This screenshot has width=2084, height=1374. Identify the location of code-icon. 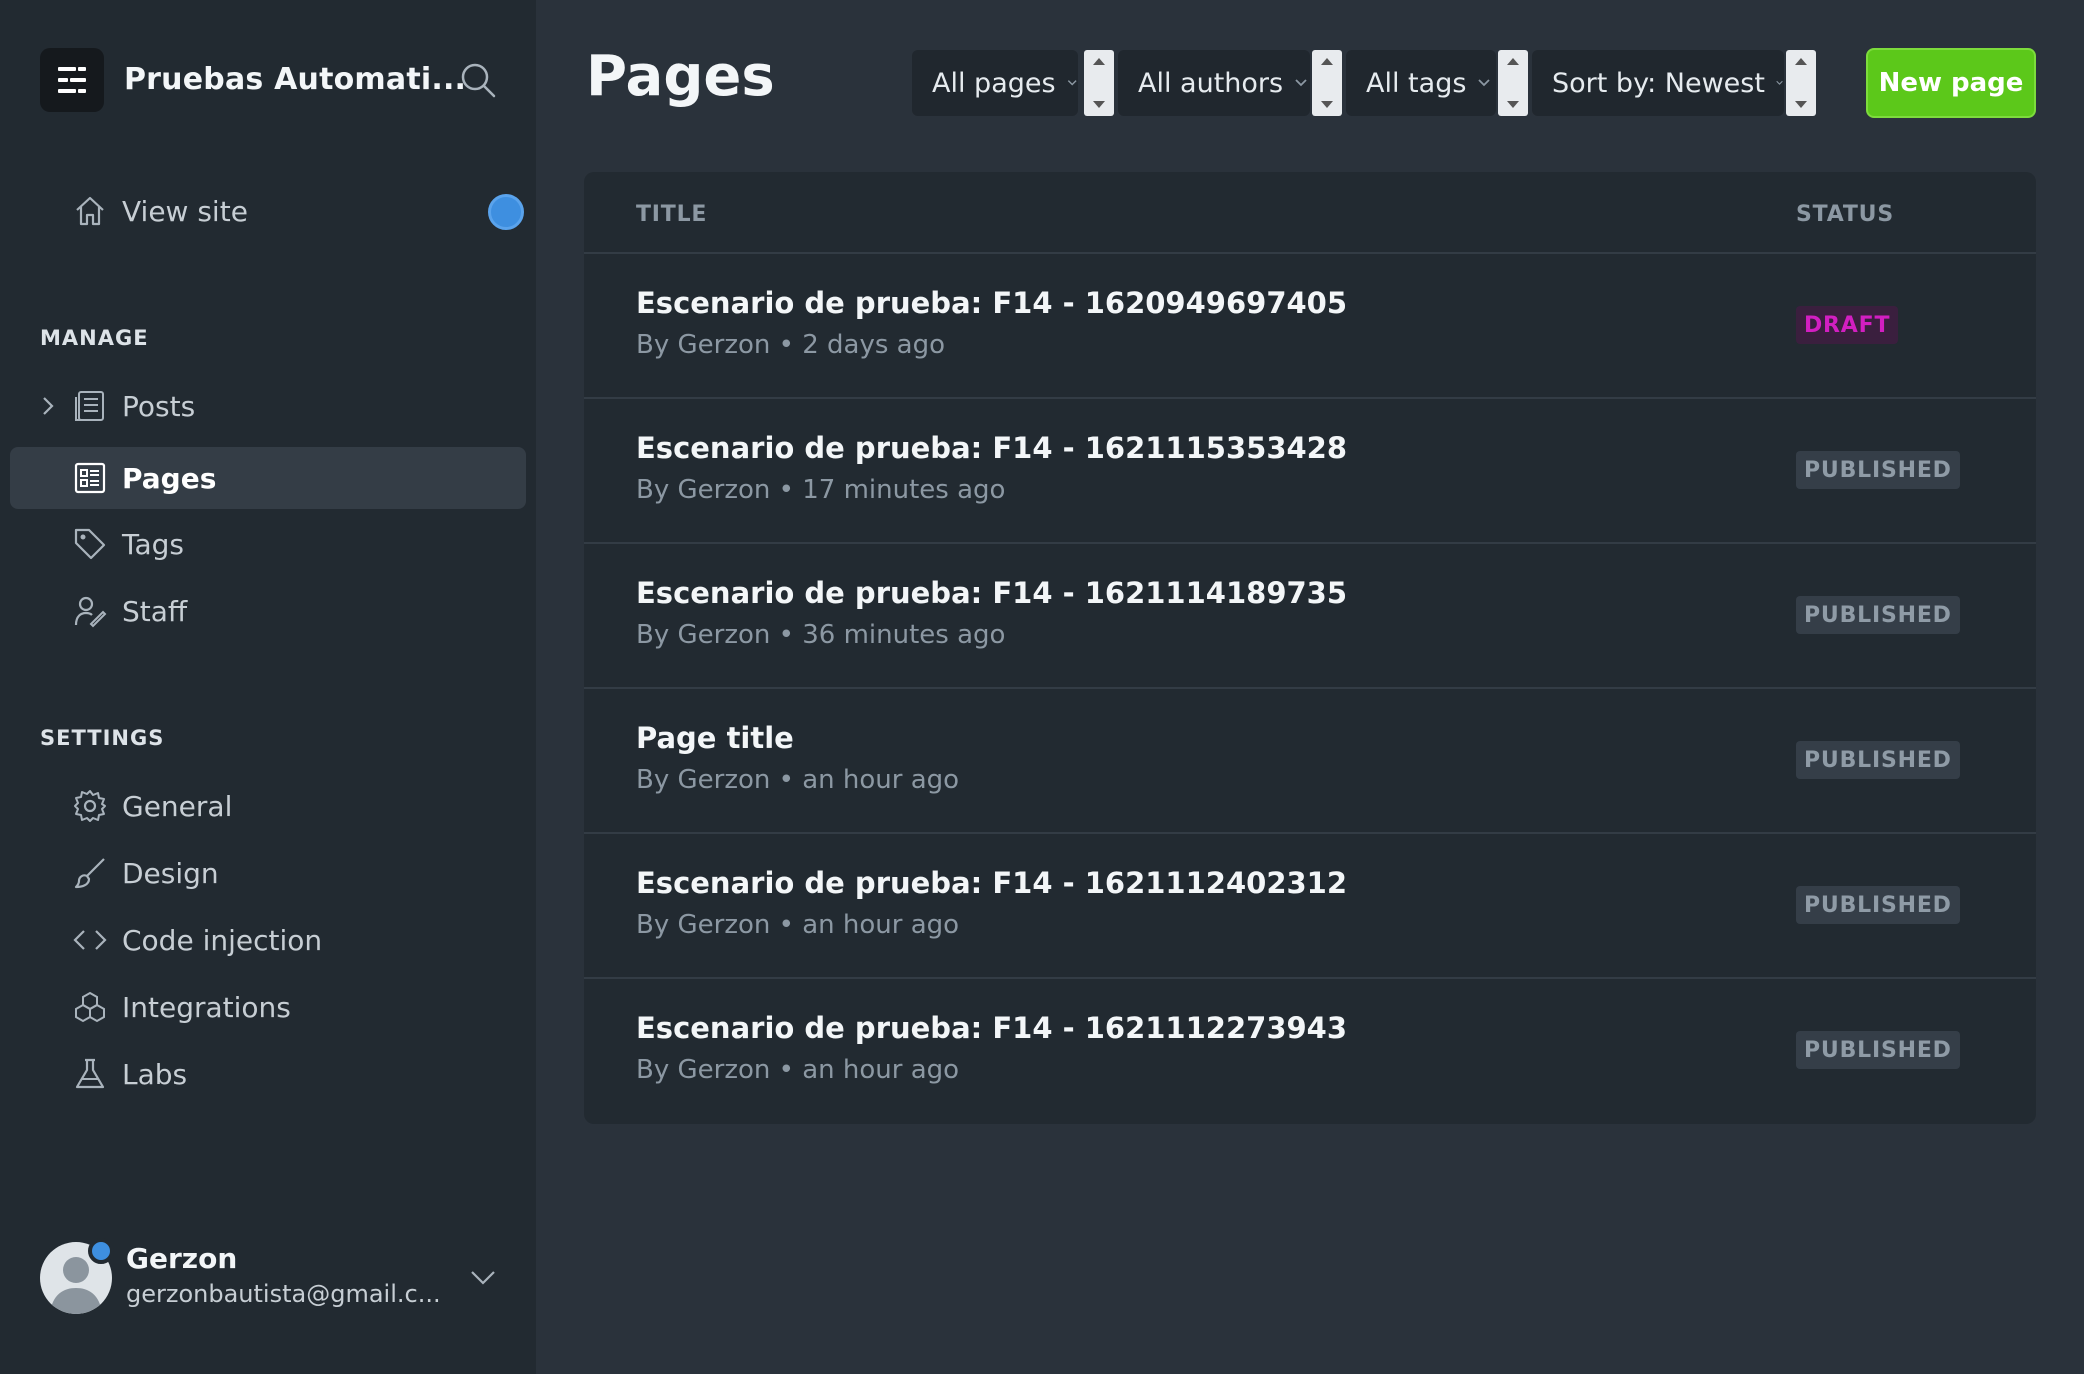
(90, 940).